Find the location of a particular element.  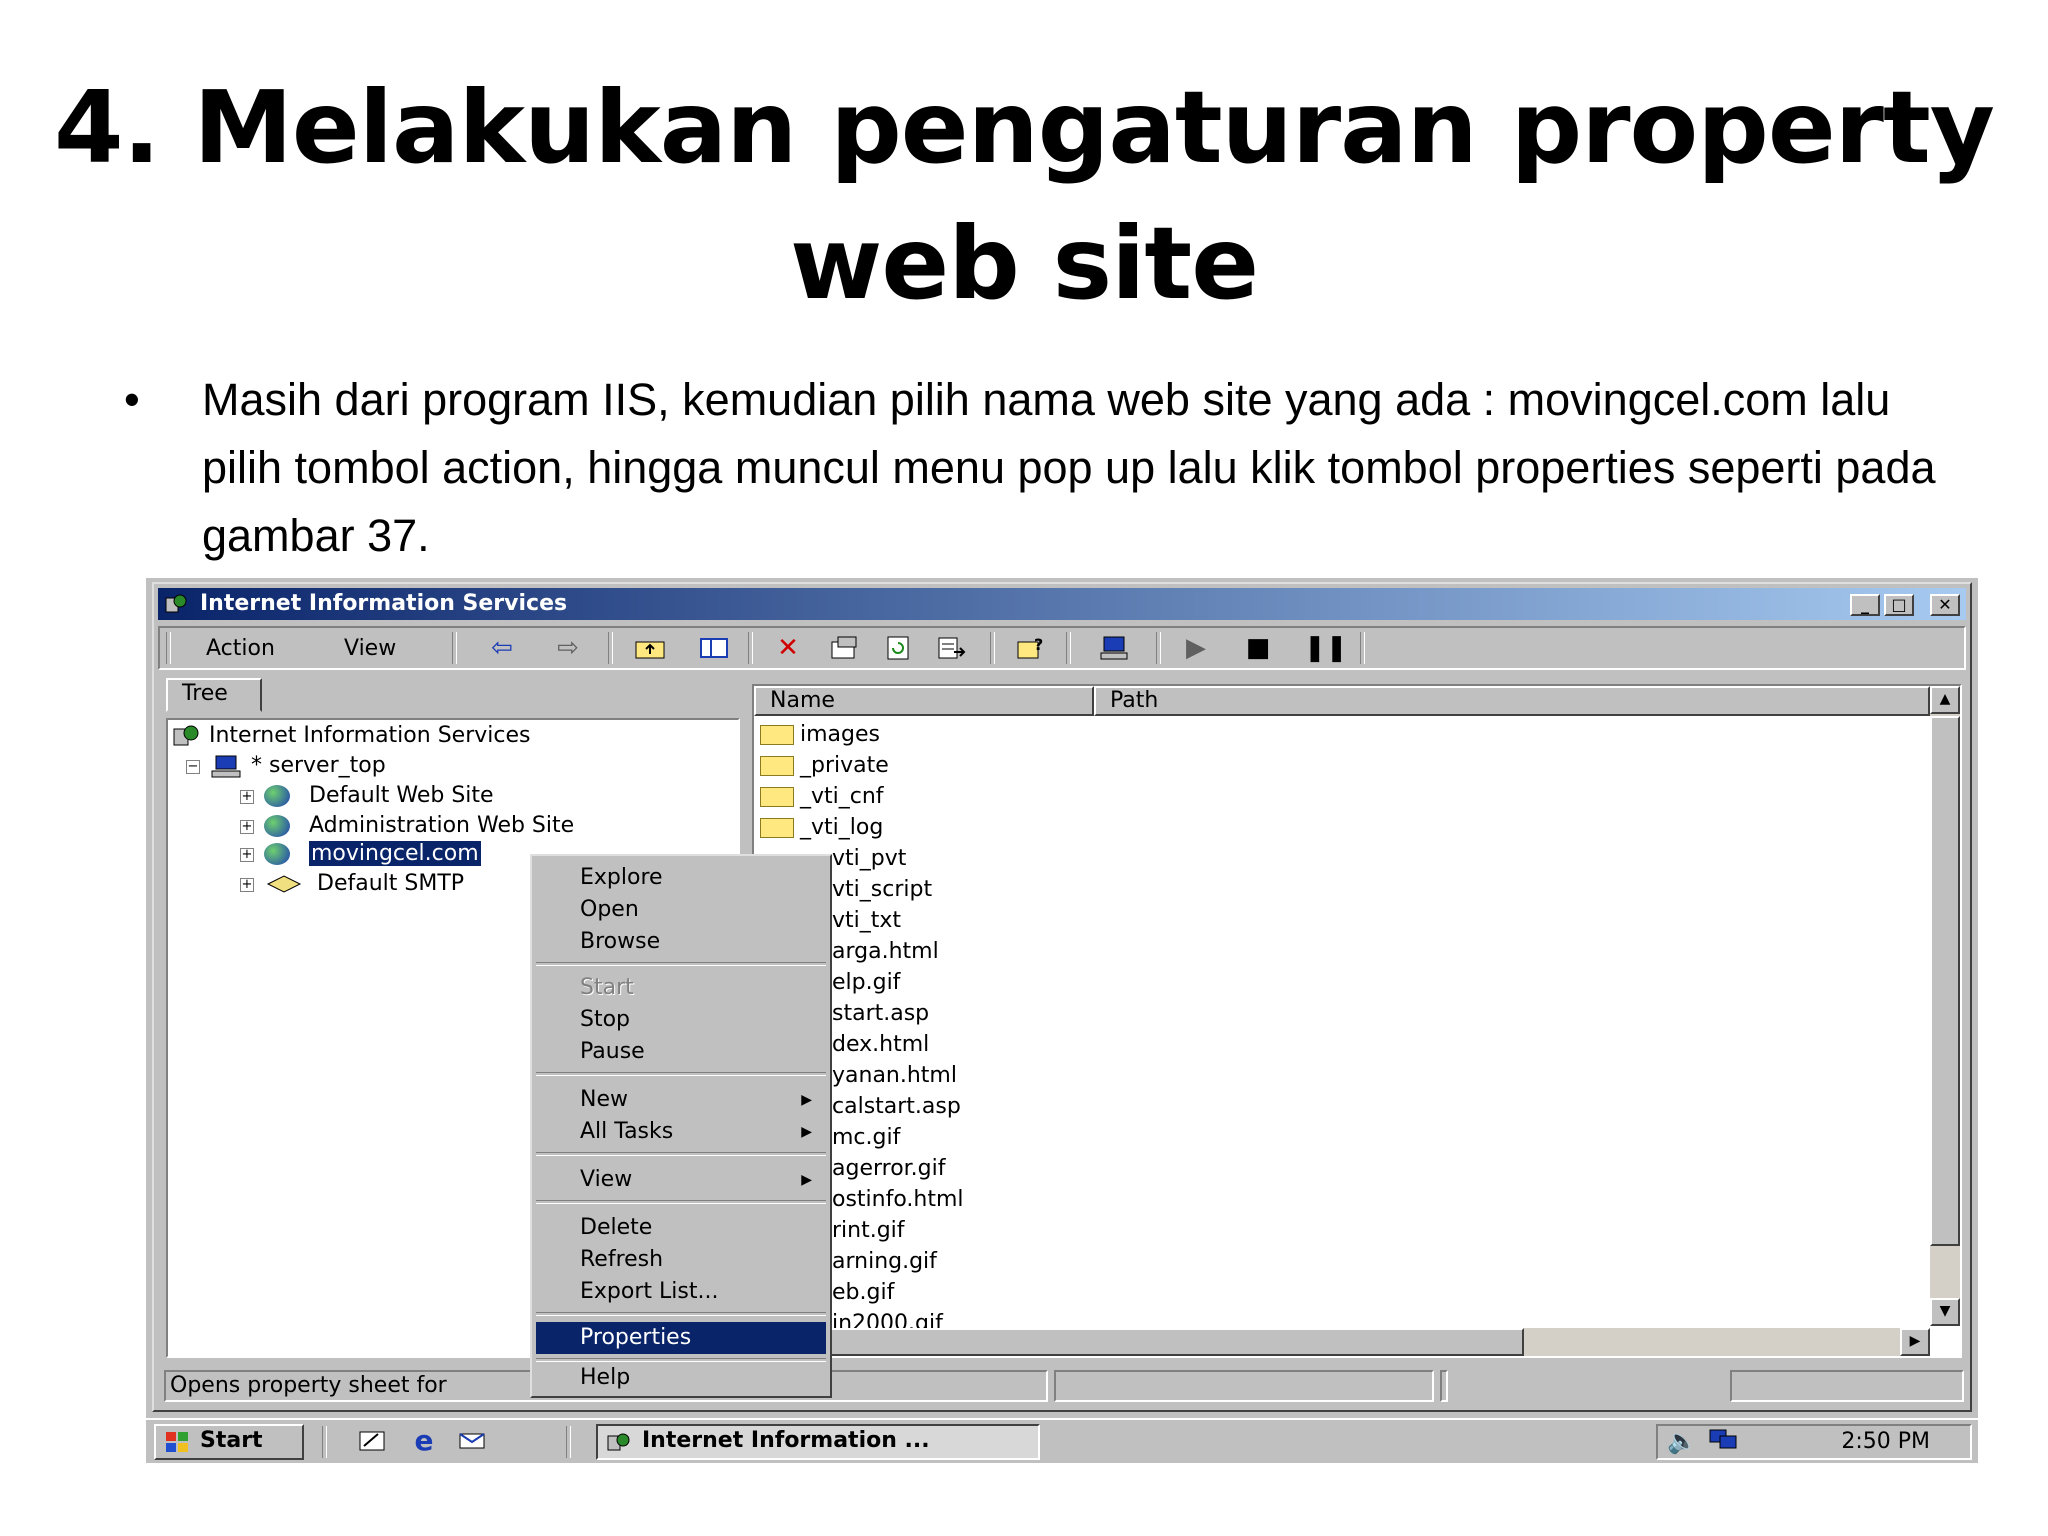

stop-icon: ■ is located at coordinates (1258, 648).